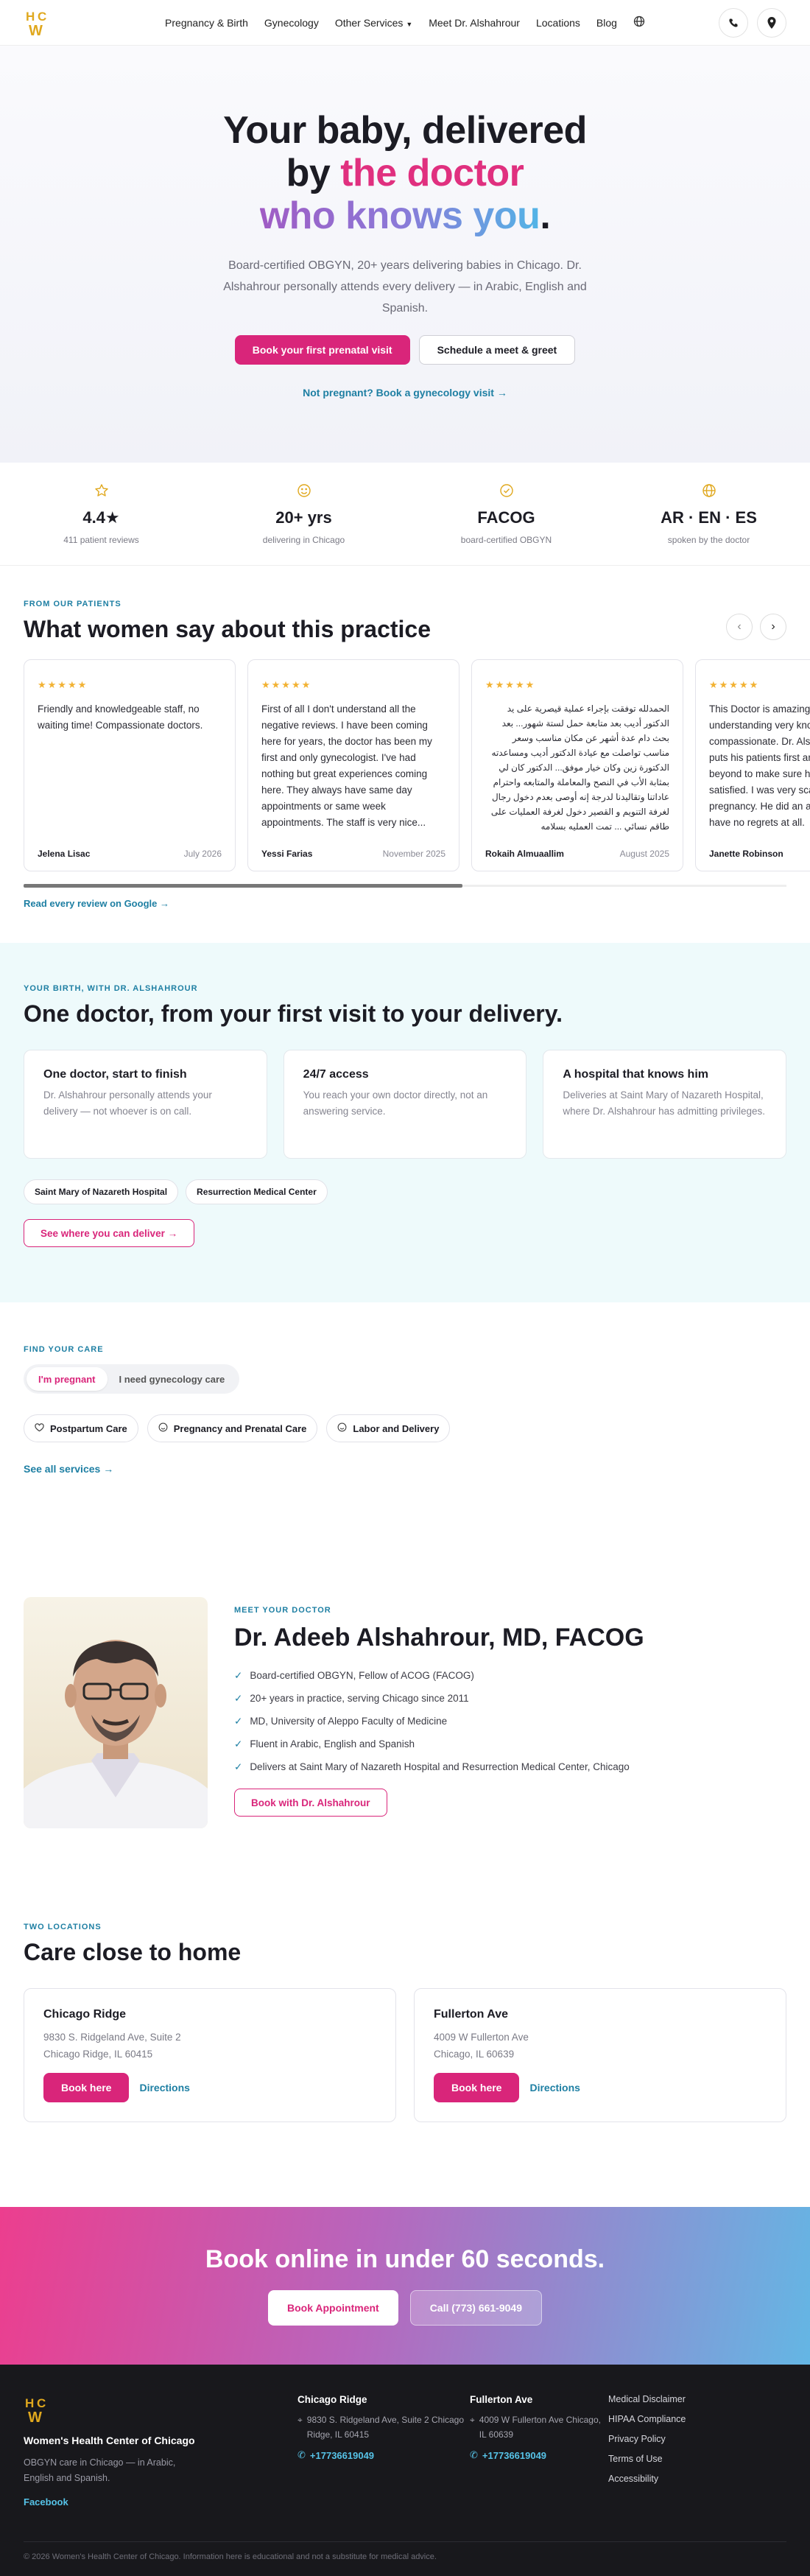  What do you see at coordinates (647, 2479) in the screenshot?
I see `footer-link-accessibility: Accessibility` at bounding box center [647, 2479].